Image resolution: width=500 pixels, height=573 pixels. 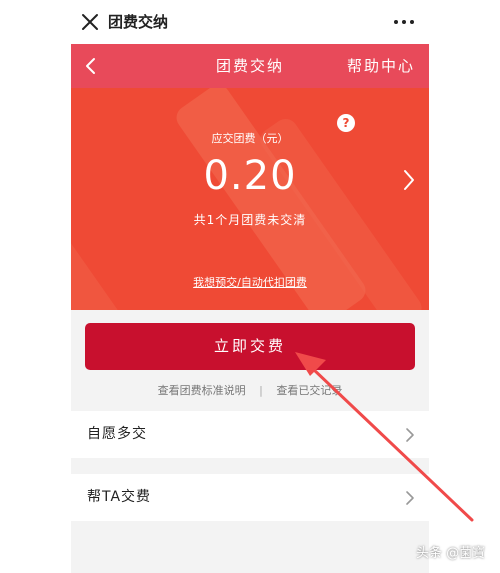 I want to click on window-title: 团费交纳, so click(x=138, y=22).